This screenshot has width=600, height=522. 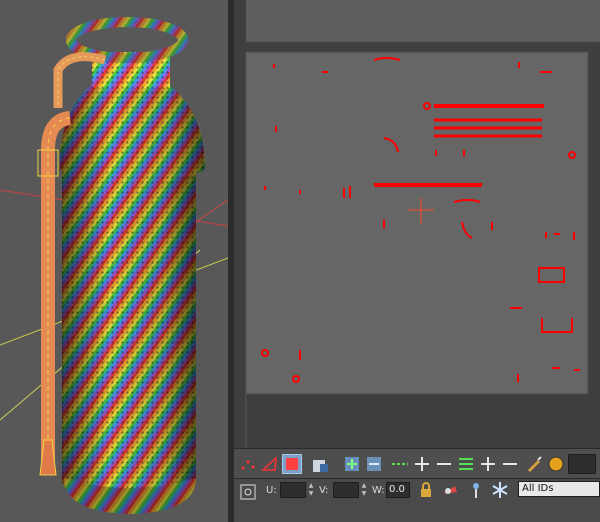 What do you see at coordinates (559, 489) in the screenshot?
I see `id-filter-dropdown: All IDs` at bounding box center [559, 489].